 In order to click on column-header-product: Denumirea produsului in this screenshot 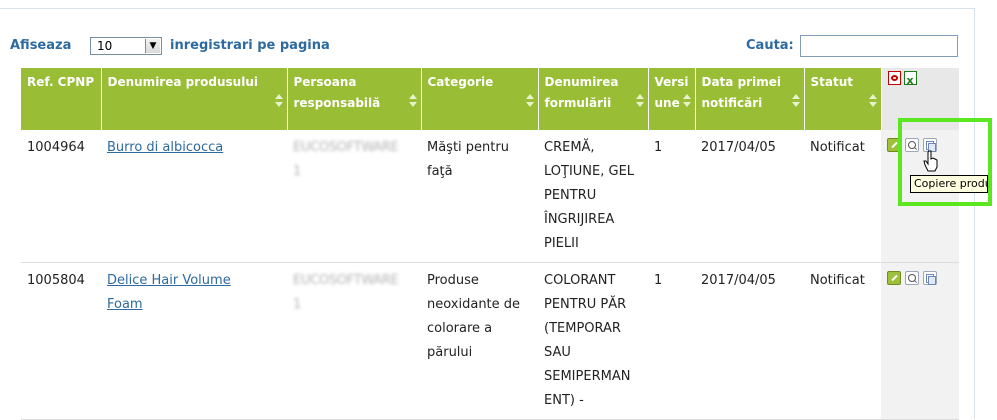, I will do `click(194, 99)`.